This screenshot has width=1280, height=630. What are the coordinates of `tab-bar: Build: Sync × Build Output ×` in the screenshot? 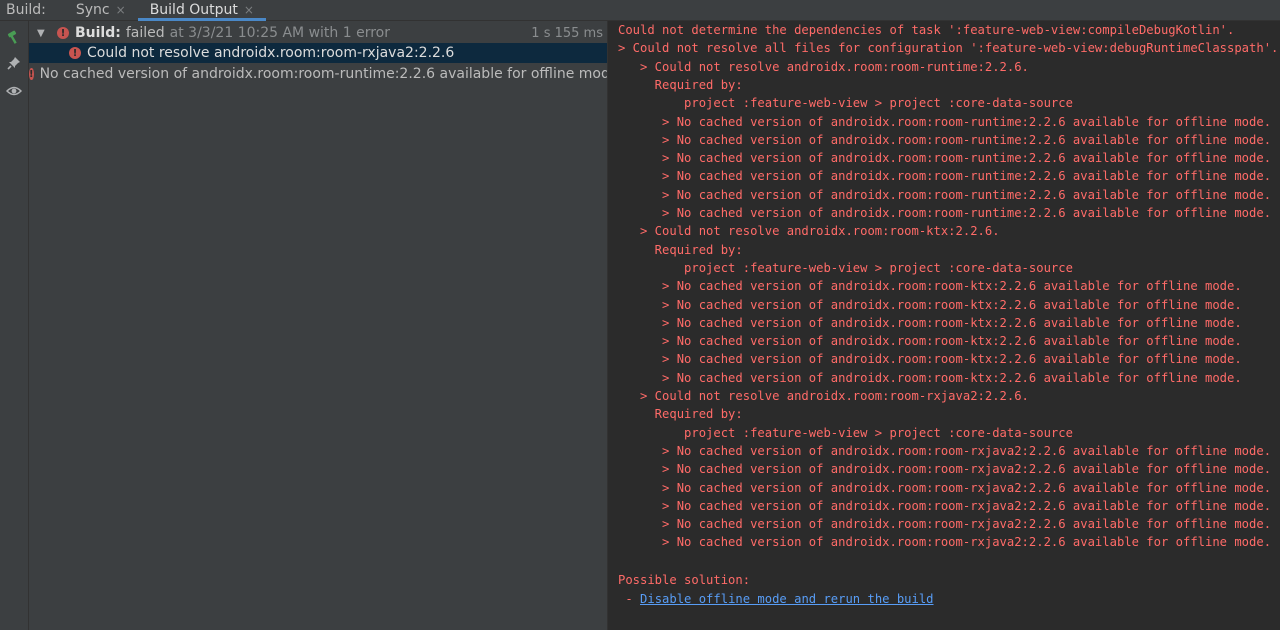 It's located at (640, 10).